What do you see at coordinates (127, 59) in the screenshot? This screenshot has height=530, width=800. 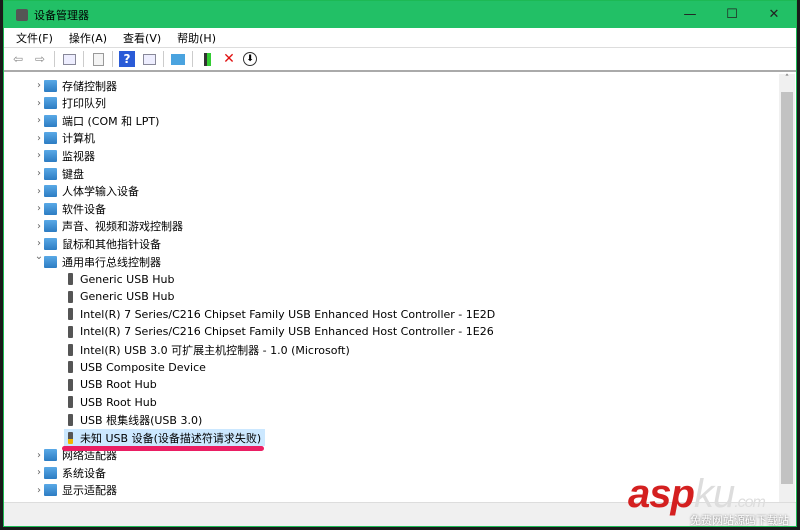 I see `help-icon: ?` at bounding box center [127, 59].